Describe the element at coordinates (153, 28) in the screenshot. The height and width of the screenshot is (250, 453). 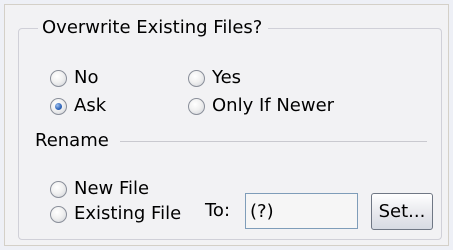
I see `overwrite-groupbox-title: Overwrite Existing Files?` at that location.